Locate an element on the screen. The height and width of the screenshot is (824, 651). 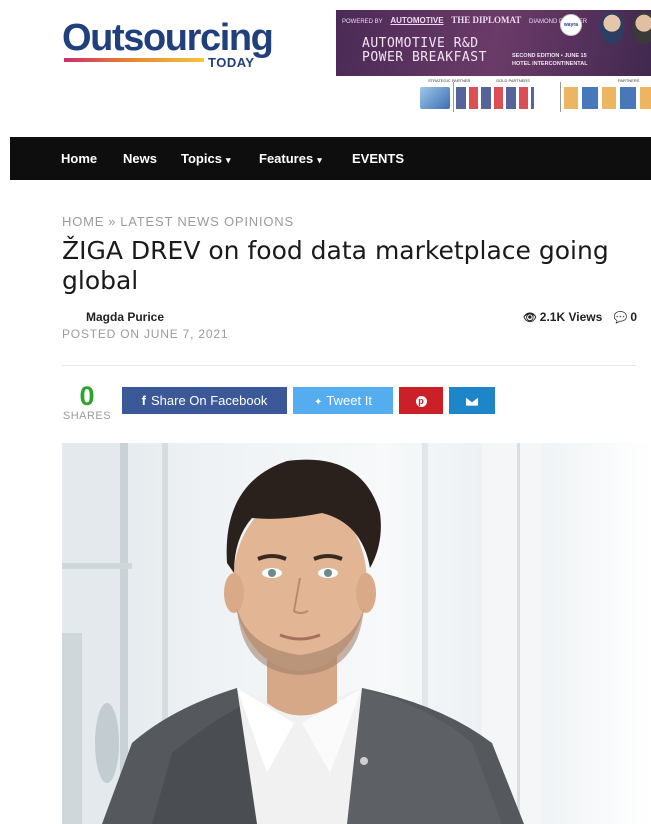
logo-title: Outsourcing is located at coordinates (168, 38).